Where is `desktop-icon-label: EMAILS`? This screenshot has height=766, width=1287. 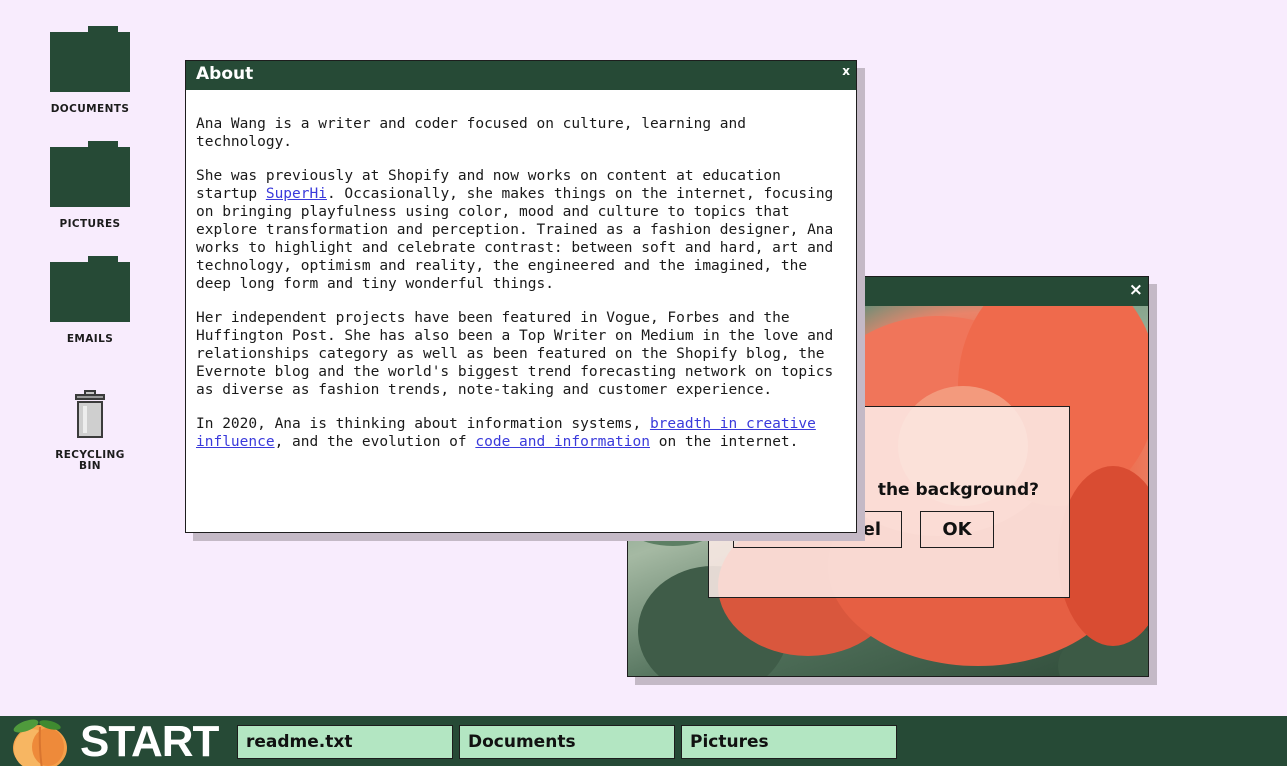 desktop-icon-label: EMAILS is located at coordinates (90, 339).